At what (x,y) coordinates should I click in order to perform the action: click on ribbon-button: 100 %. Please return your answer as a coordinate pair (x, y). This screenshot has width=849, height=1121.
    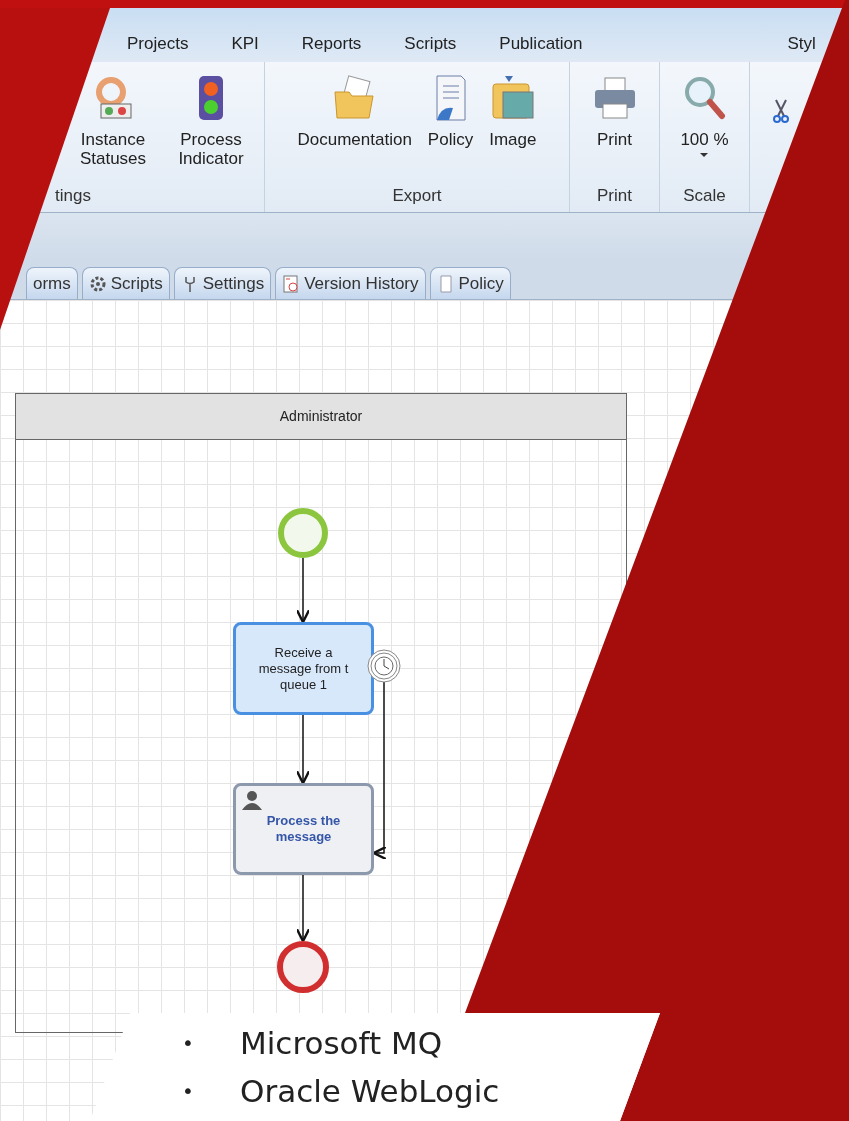
    Looking at the image, I should click on (704, 115).